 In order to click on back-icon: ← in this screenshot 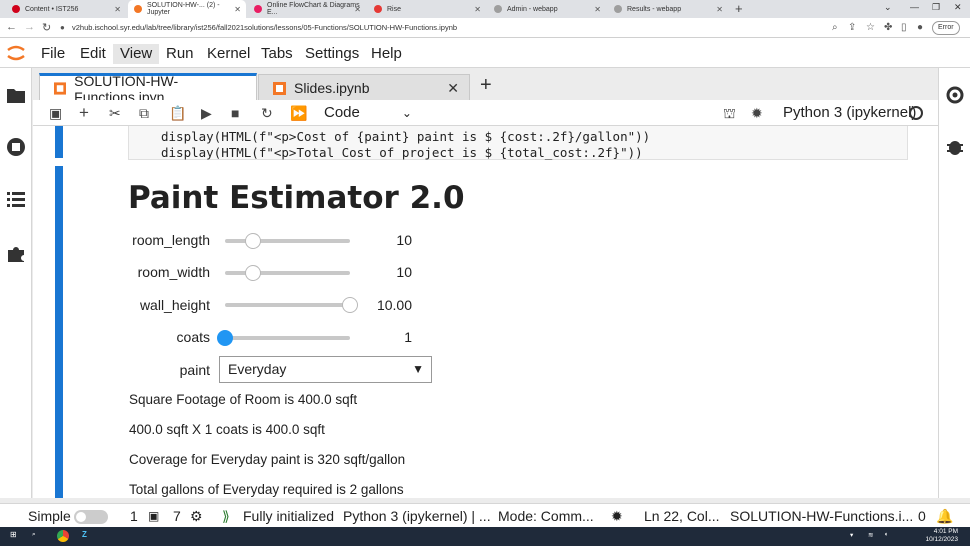, I will do `click(11, 27)`.